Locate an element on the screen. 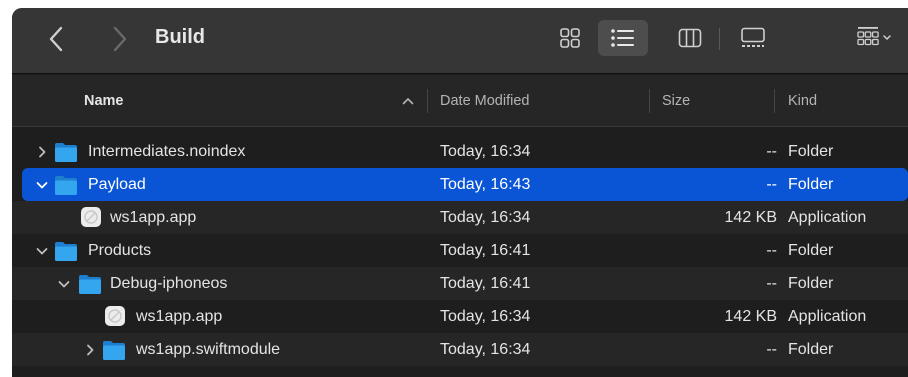 This screenshot has height=377, width=908. list-item: Products Today, 16:41 -- Folder is located at coordinates (460, 250).